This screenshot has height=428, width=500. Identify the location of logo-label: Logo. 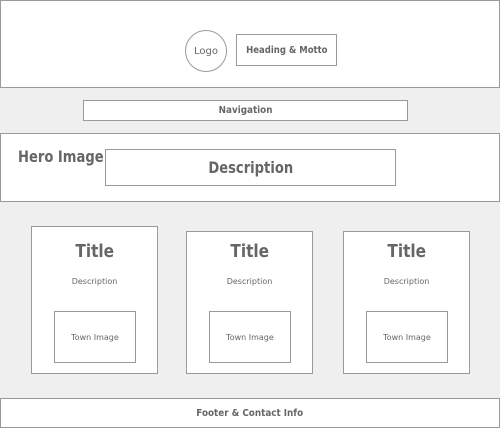
(206, 51).